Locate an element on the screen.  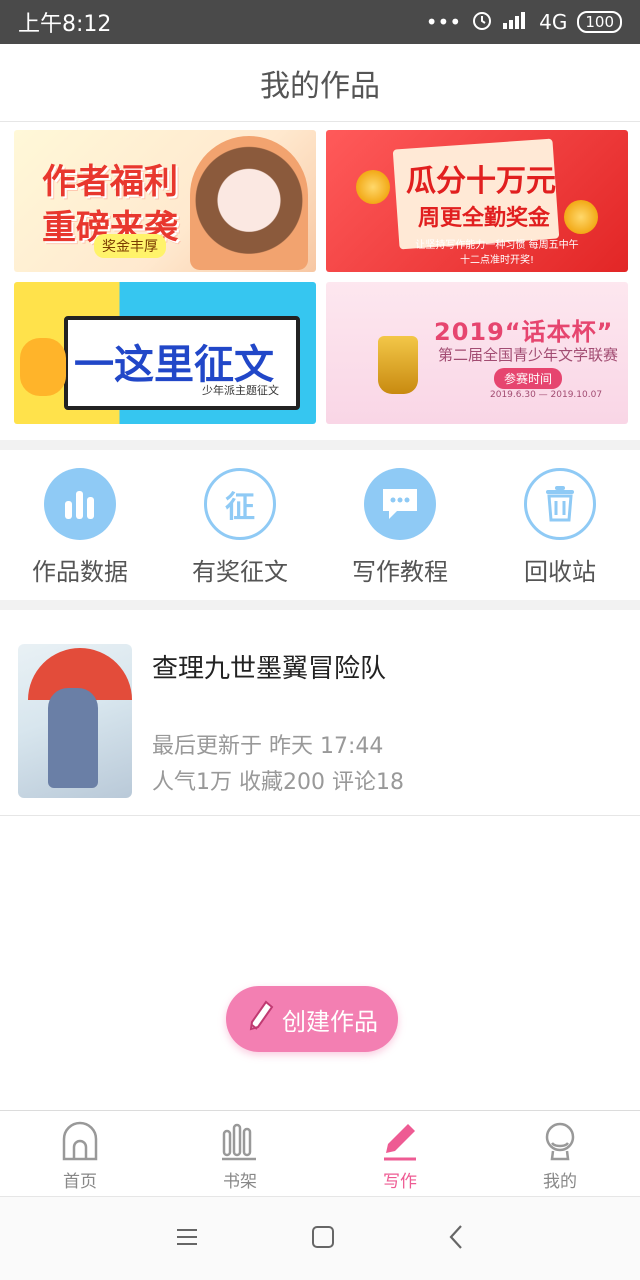
banner-title-line2: 第二届全国青少年文学联赛 is located at coordinates (528, 355).